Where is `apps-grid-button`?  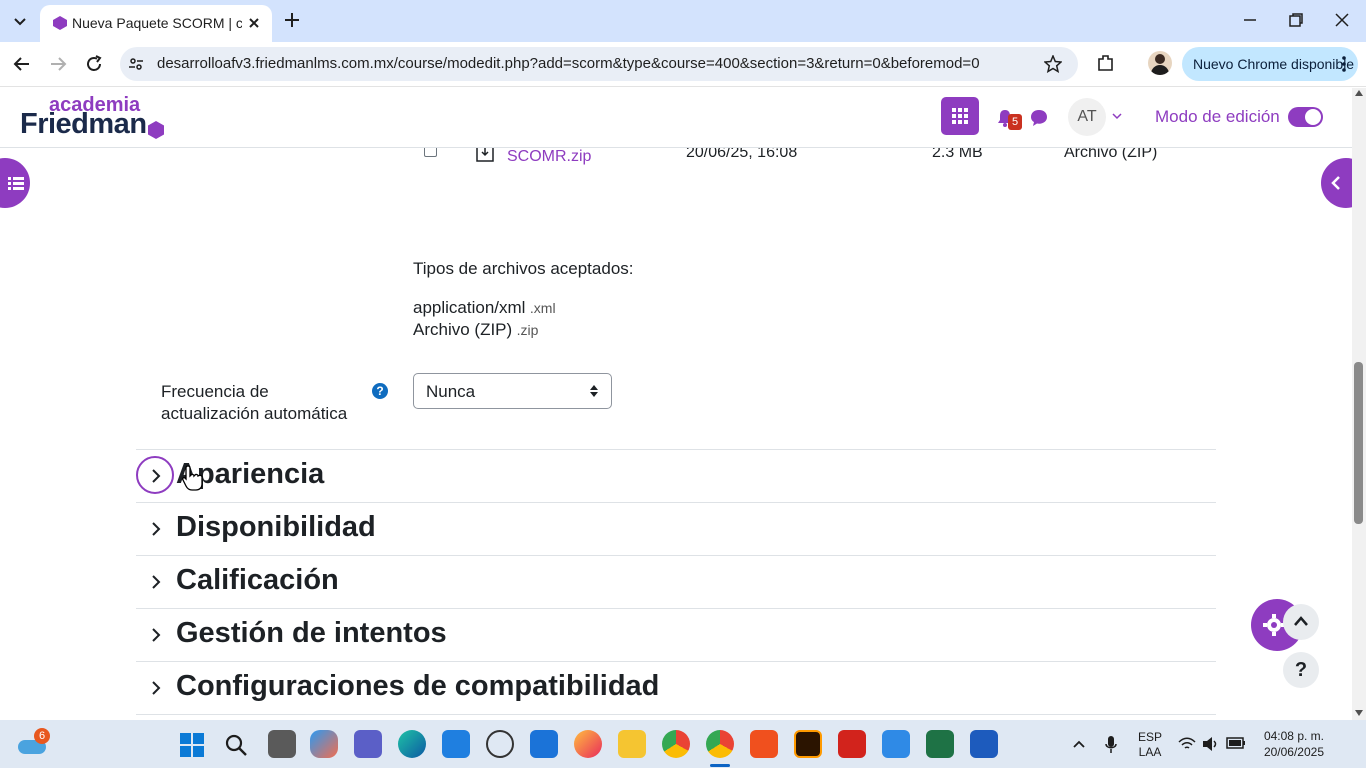
apps-grid-button is located at coordinates (960, 116).